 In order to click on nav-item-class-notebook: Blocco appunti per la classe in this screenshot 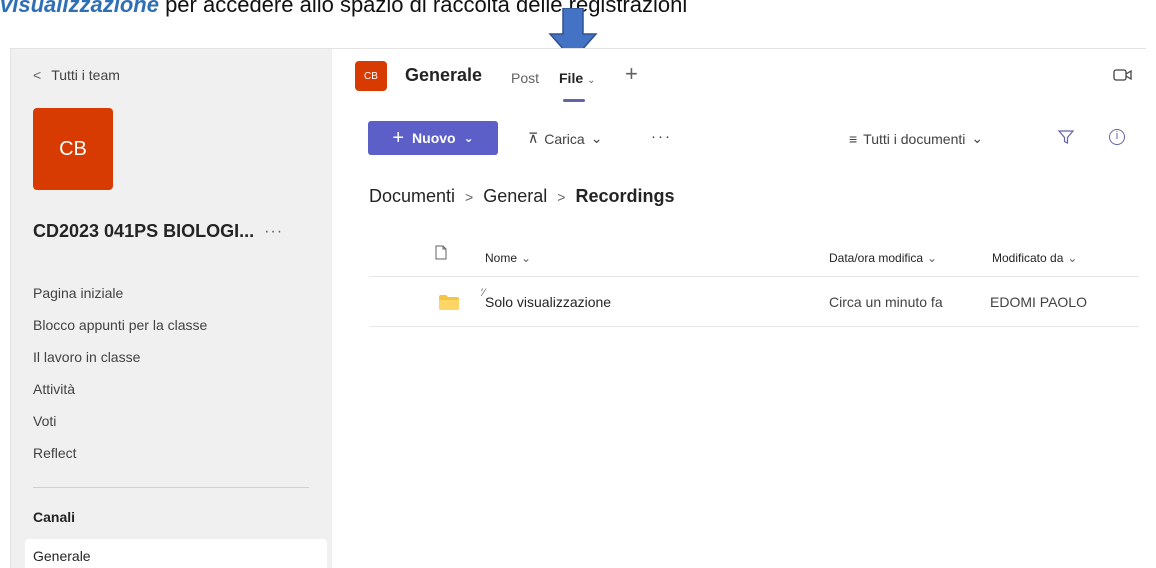, I will do `click(120, 331)`.